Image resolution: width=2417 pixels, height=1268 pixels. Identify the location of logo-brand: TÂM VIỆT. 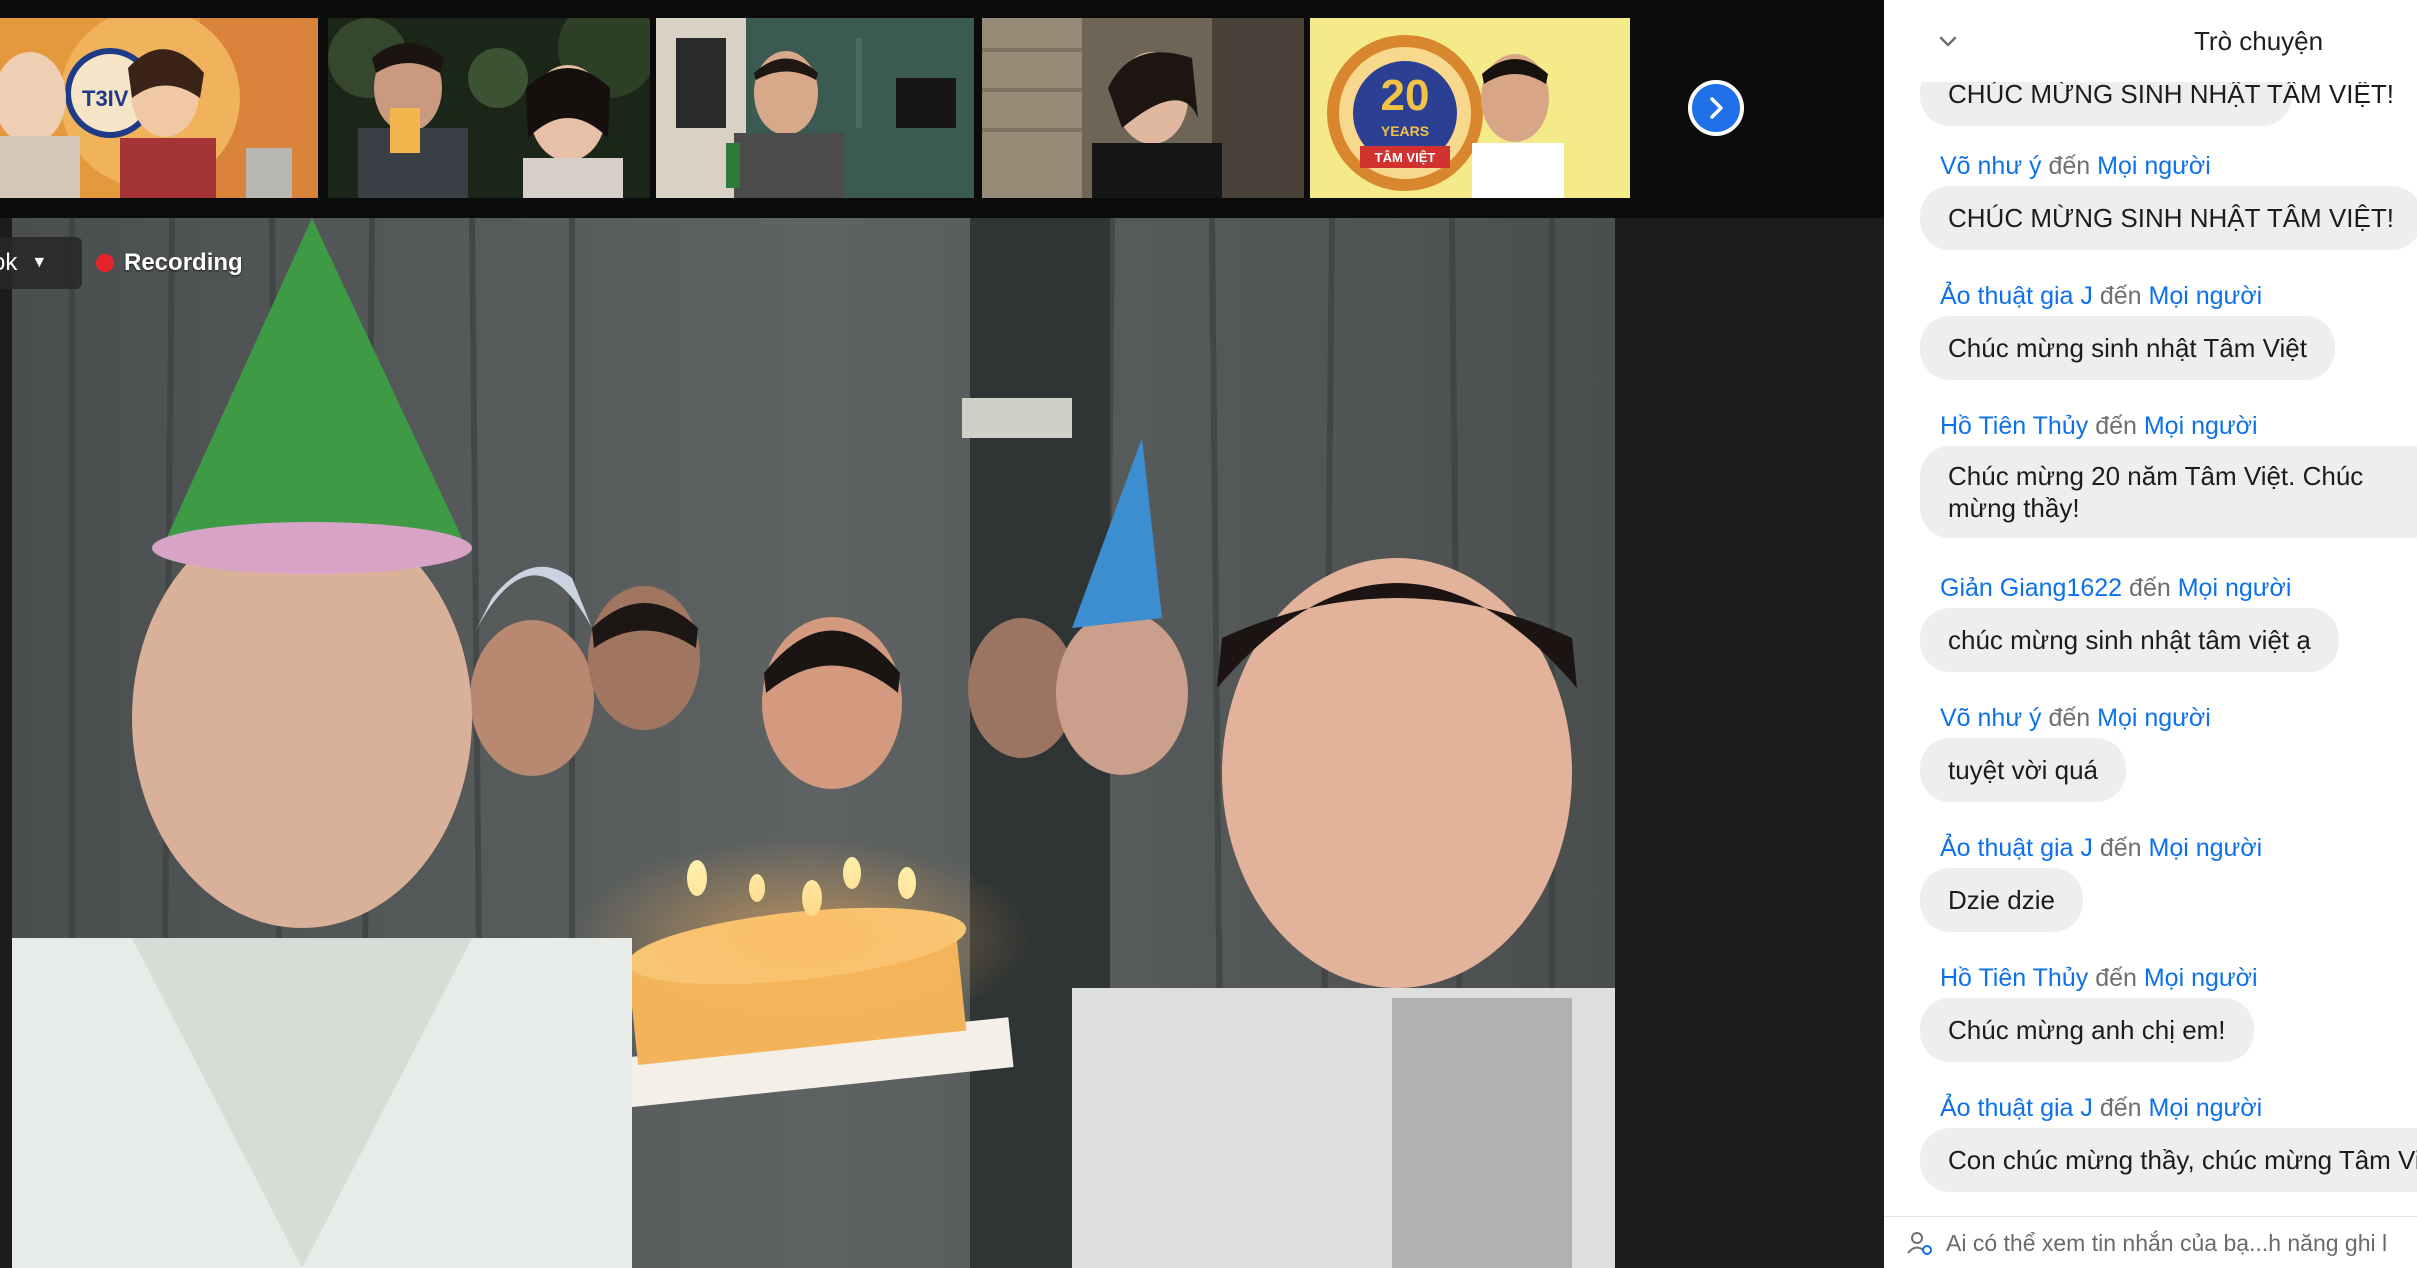
(1405, 157).